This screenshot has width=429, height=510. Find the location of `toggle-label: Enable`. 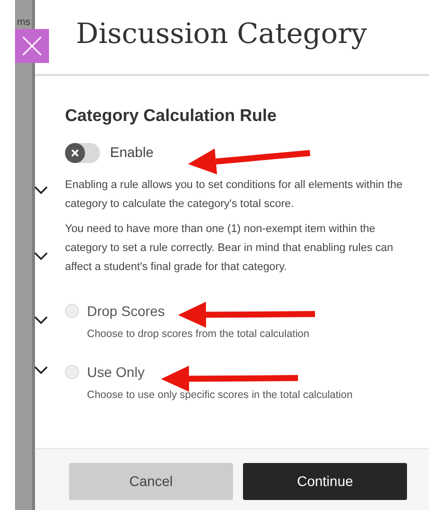

toggle-label: Enable is located at coordinates (132, 152).